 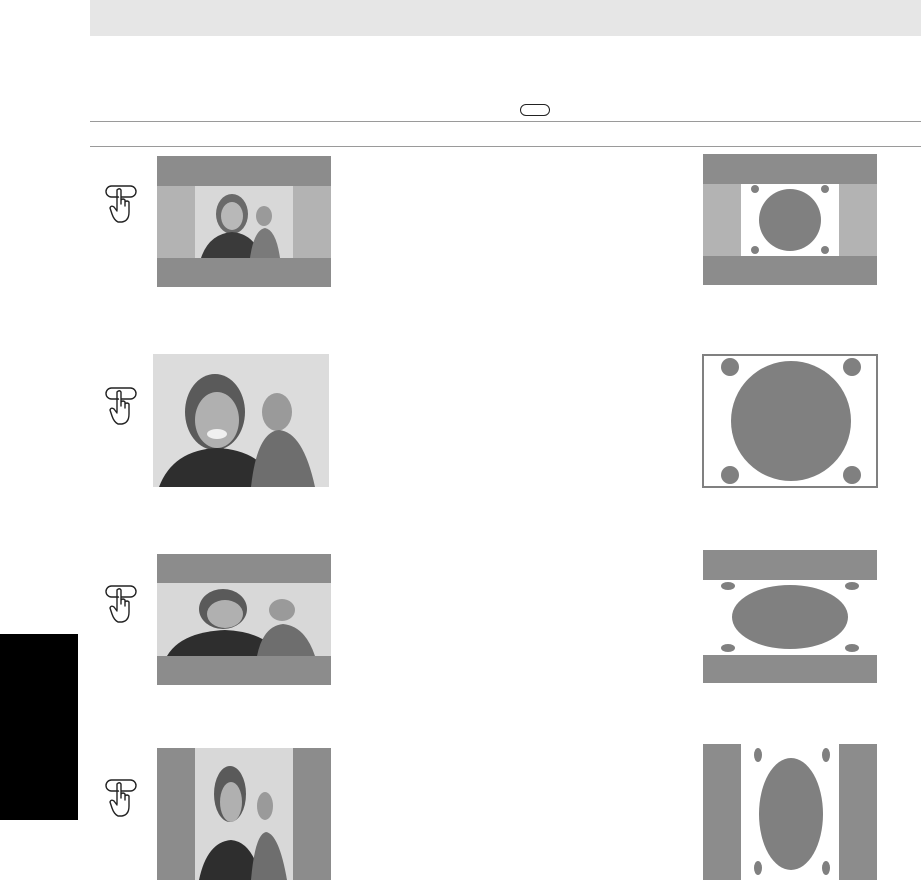 What do you see at coordinates (244, 814) in the screenshot?
I see `picture-4-3-example` at bounding box center [244, 814].